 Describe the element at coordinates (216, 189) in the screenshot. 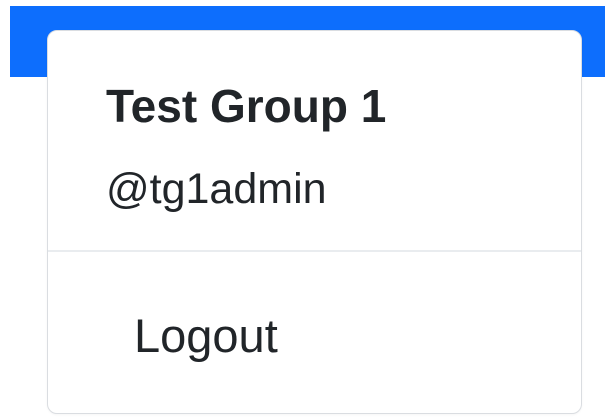

I see `username: @tg1admin` at that location.